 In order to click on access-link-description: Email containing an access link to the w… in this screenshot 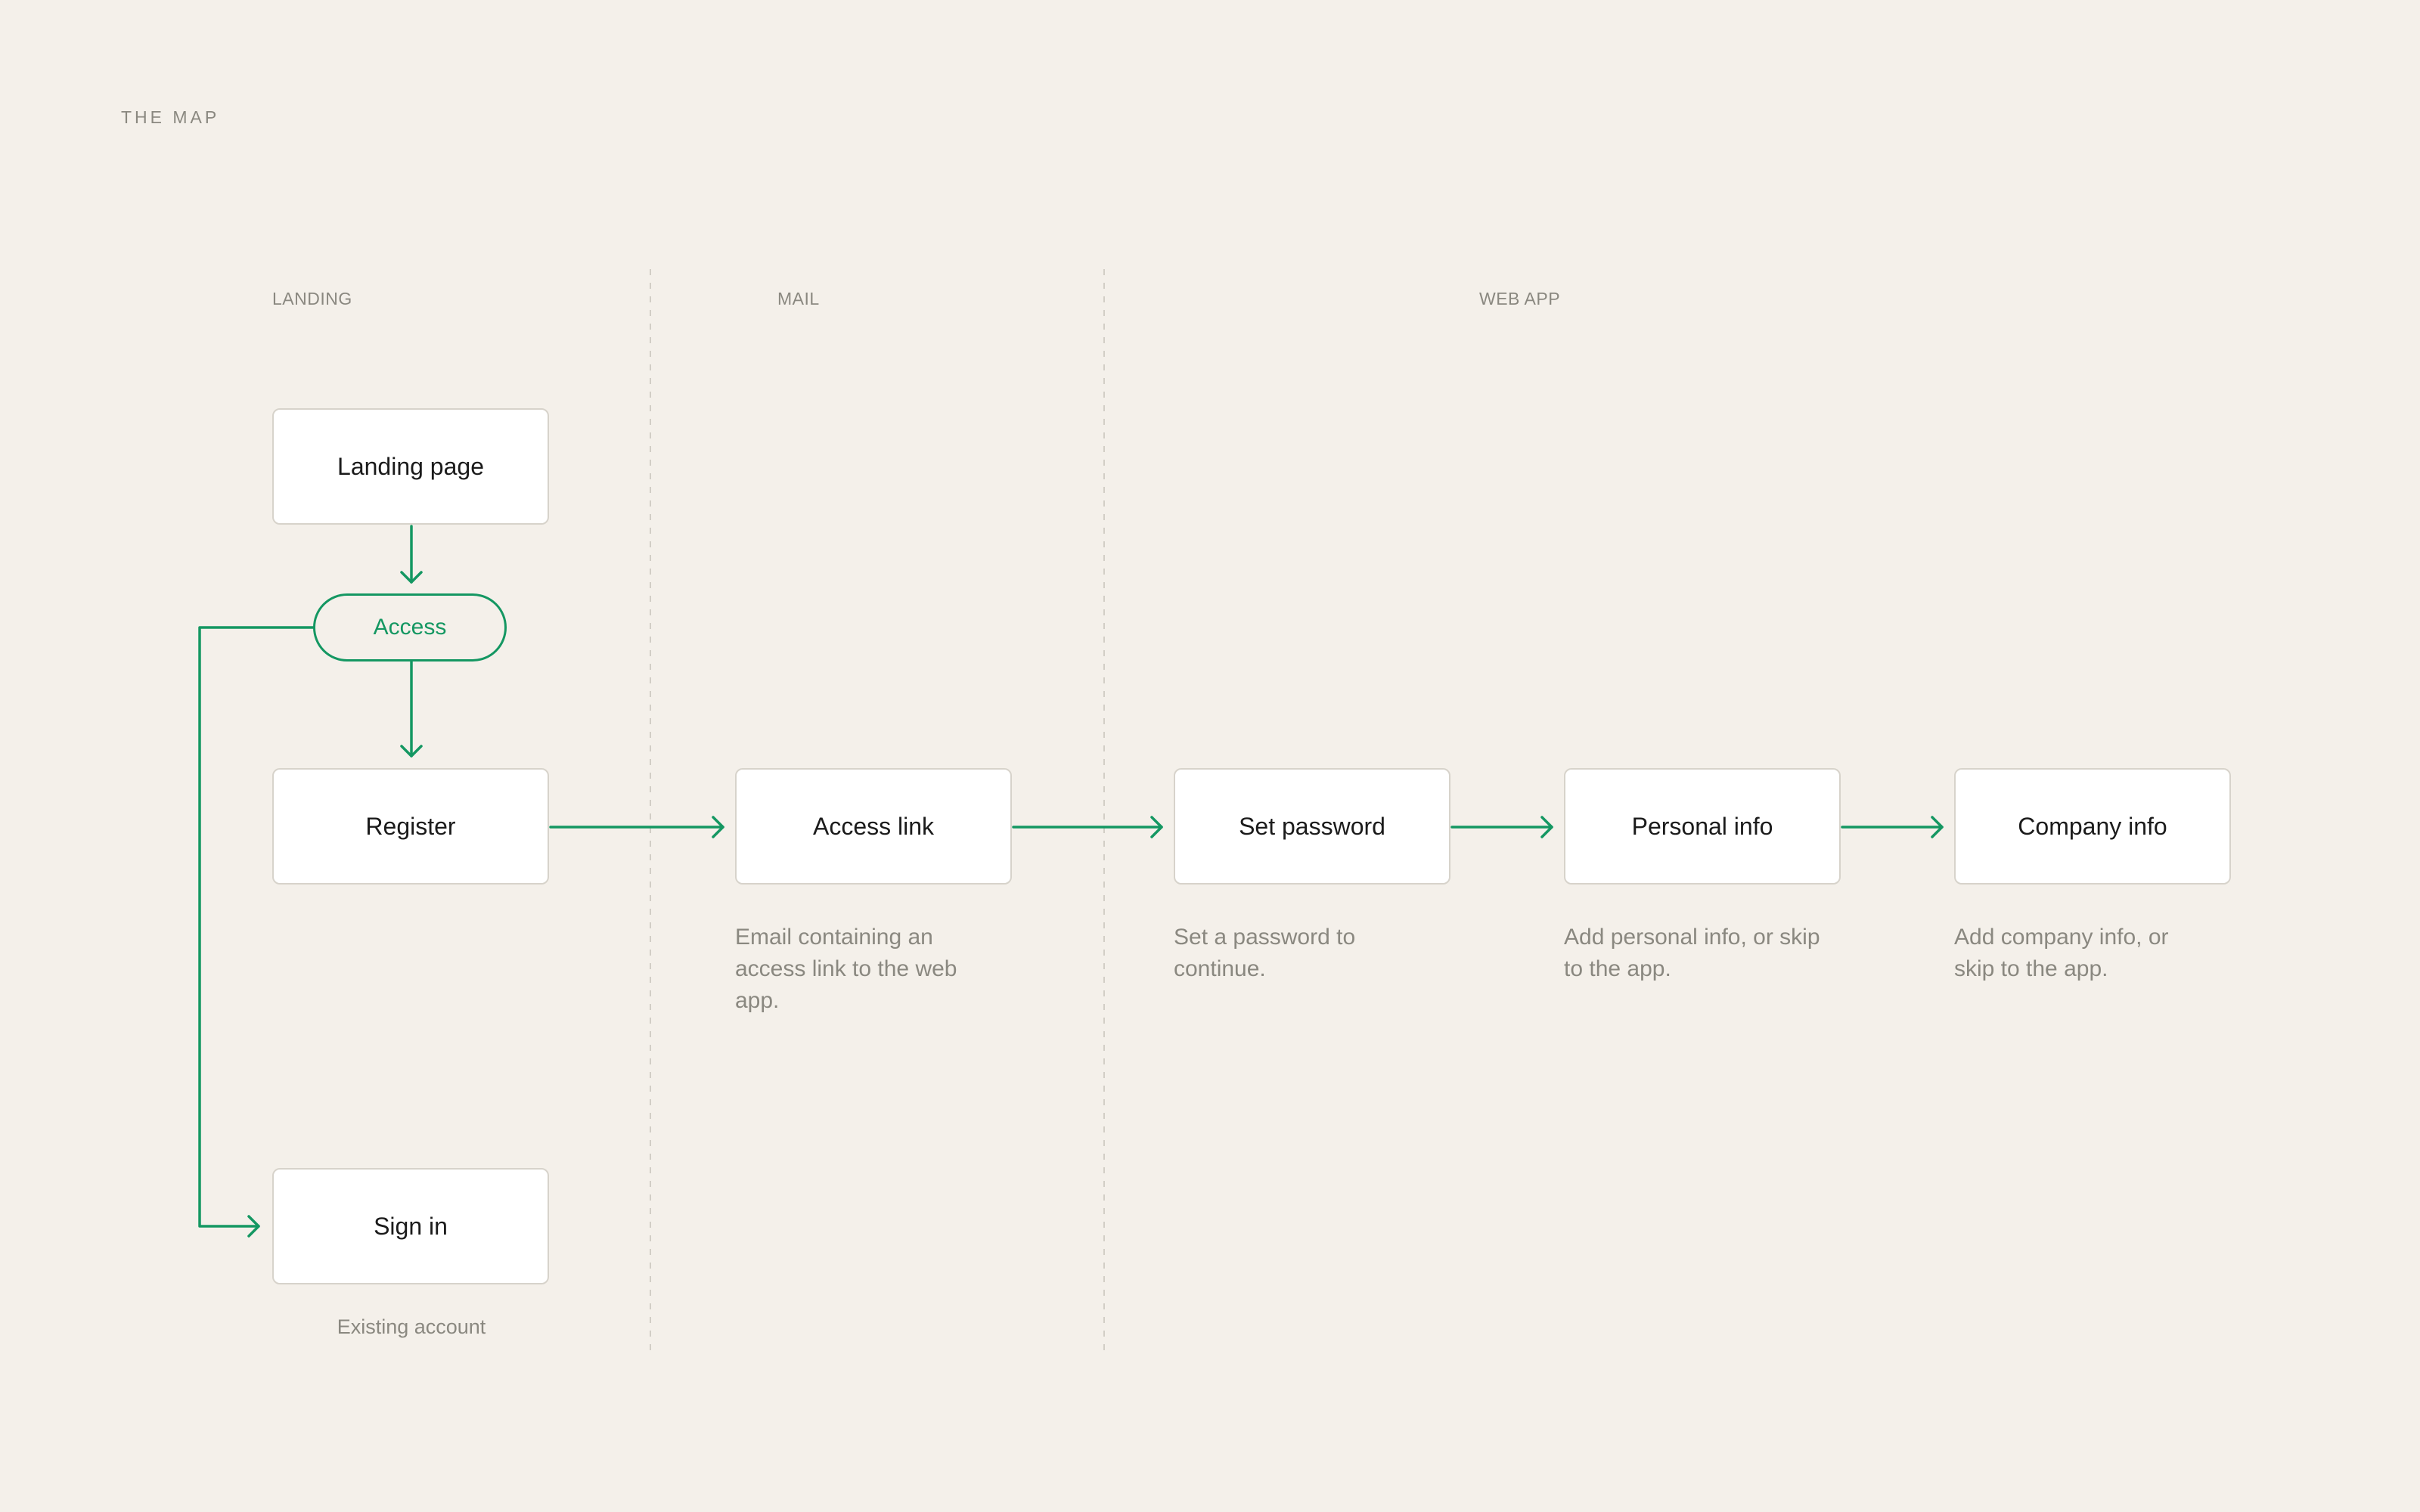, I will do `click(846, 969)`.